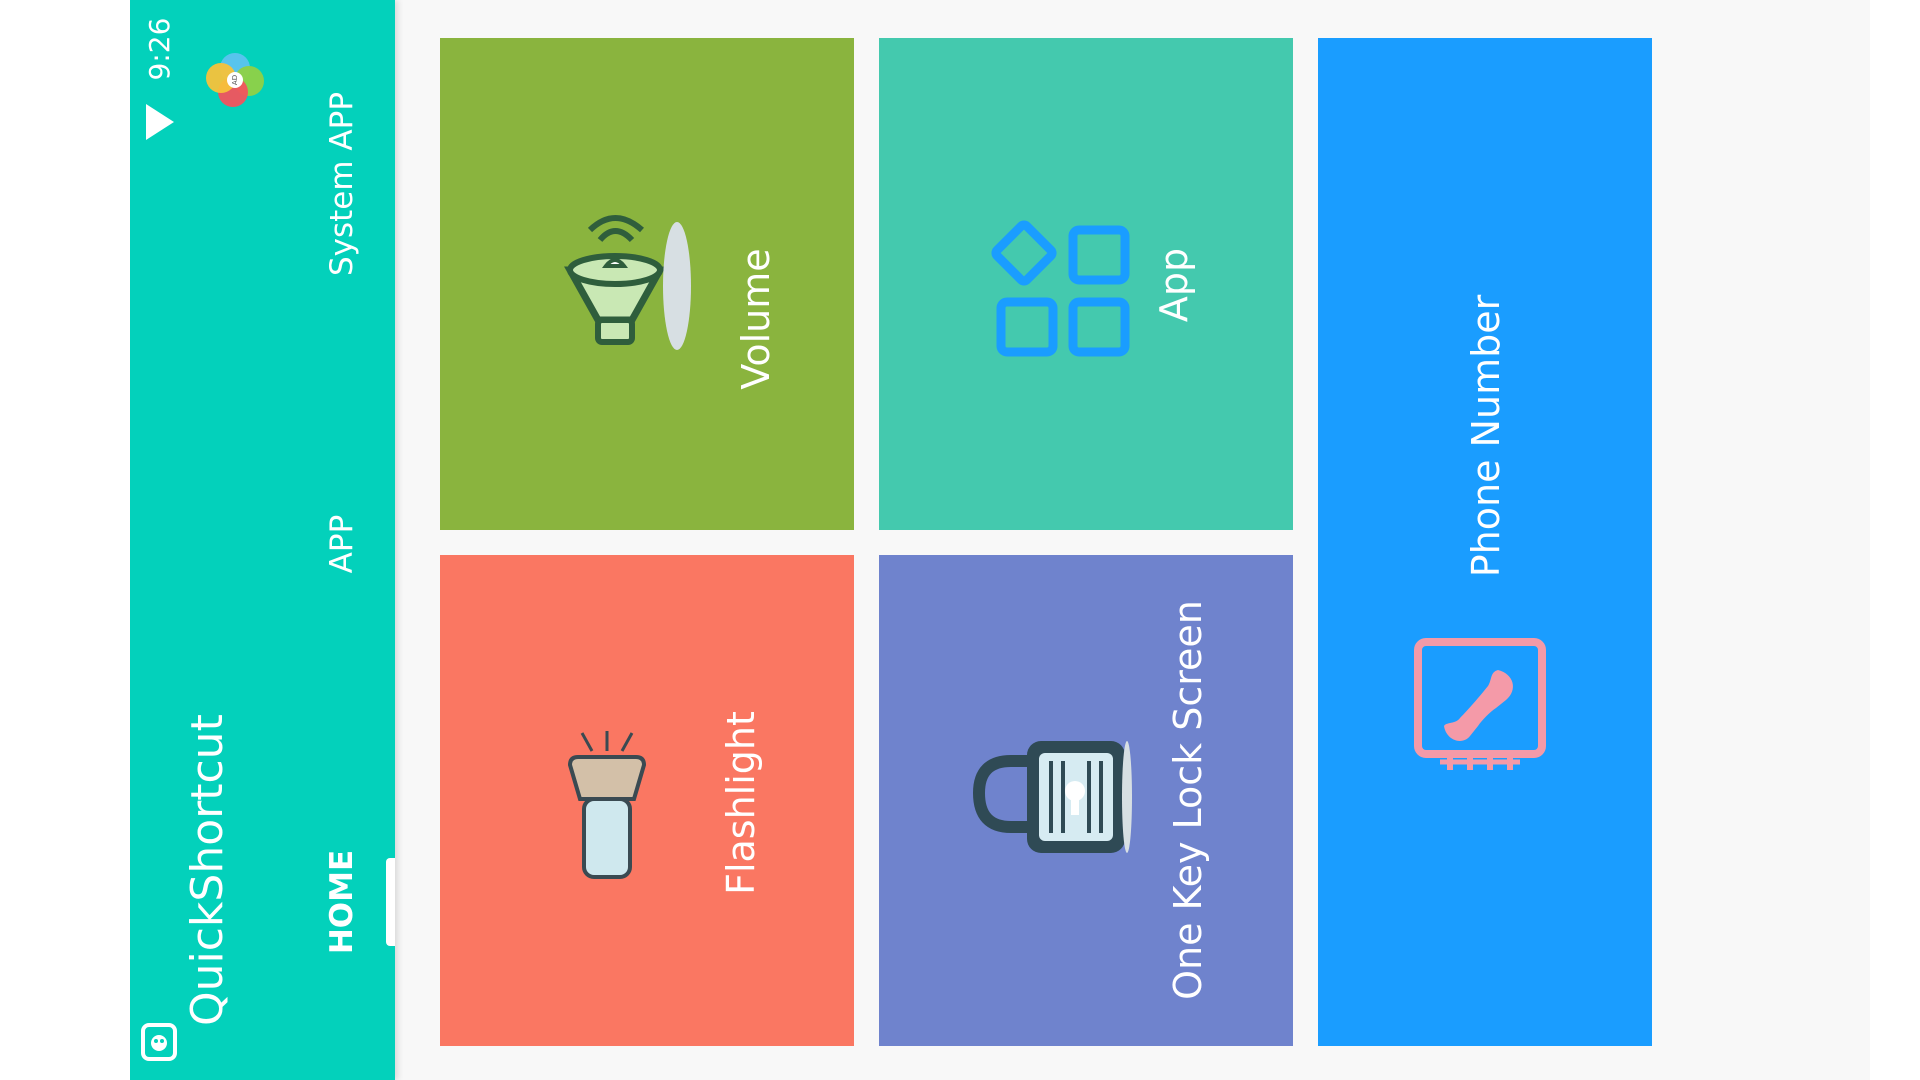 The width and height of the screenshot is (1920, 1080). I want to click on tile-app-label: App, so click(1174, 285).